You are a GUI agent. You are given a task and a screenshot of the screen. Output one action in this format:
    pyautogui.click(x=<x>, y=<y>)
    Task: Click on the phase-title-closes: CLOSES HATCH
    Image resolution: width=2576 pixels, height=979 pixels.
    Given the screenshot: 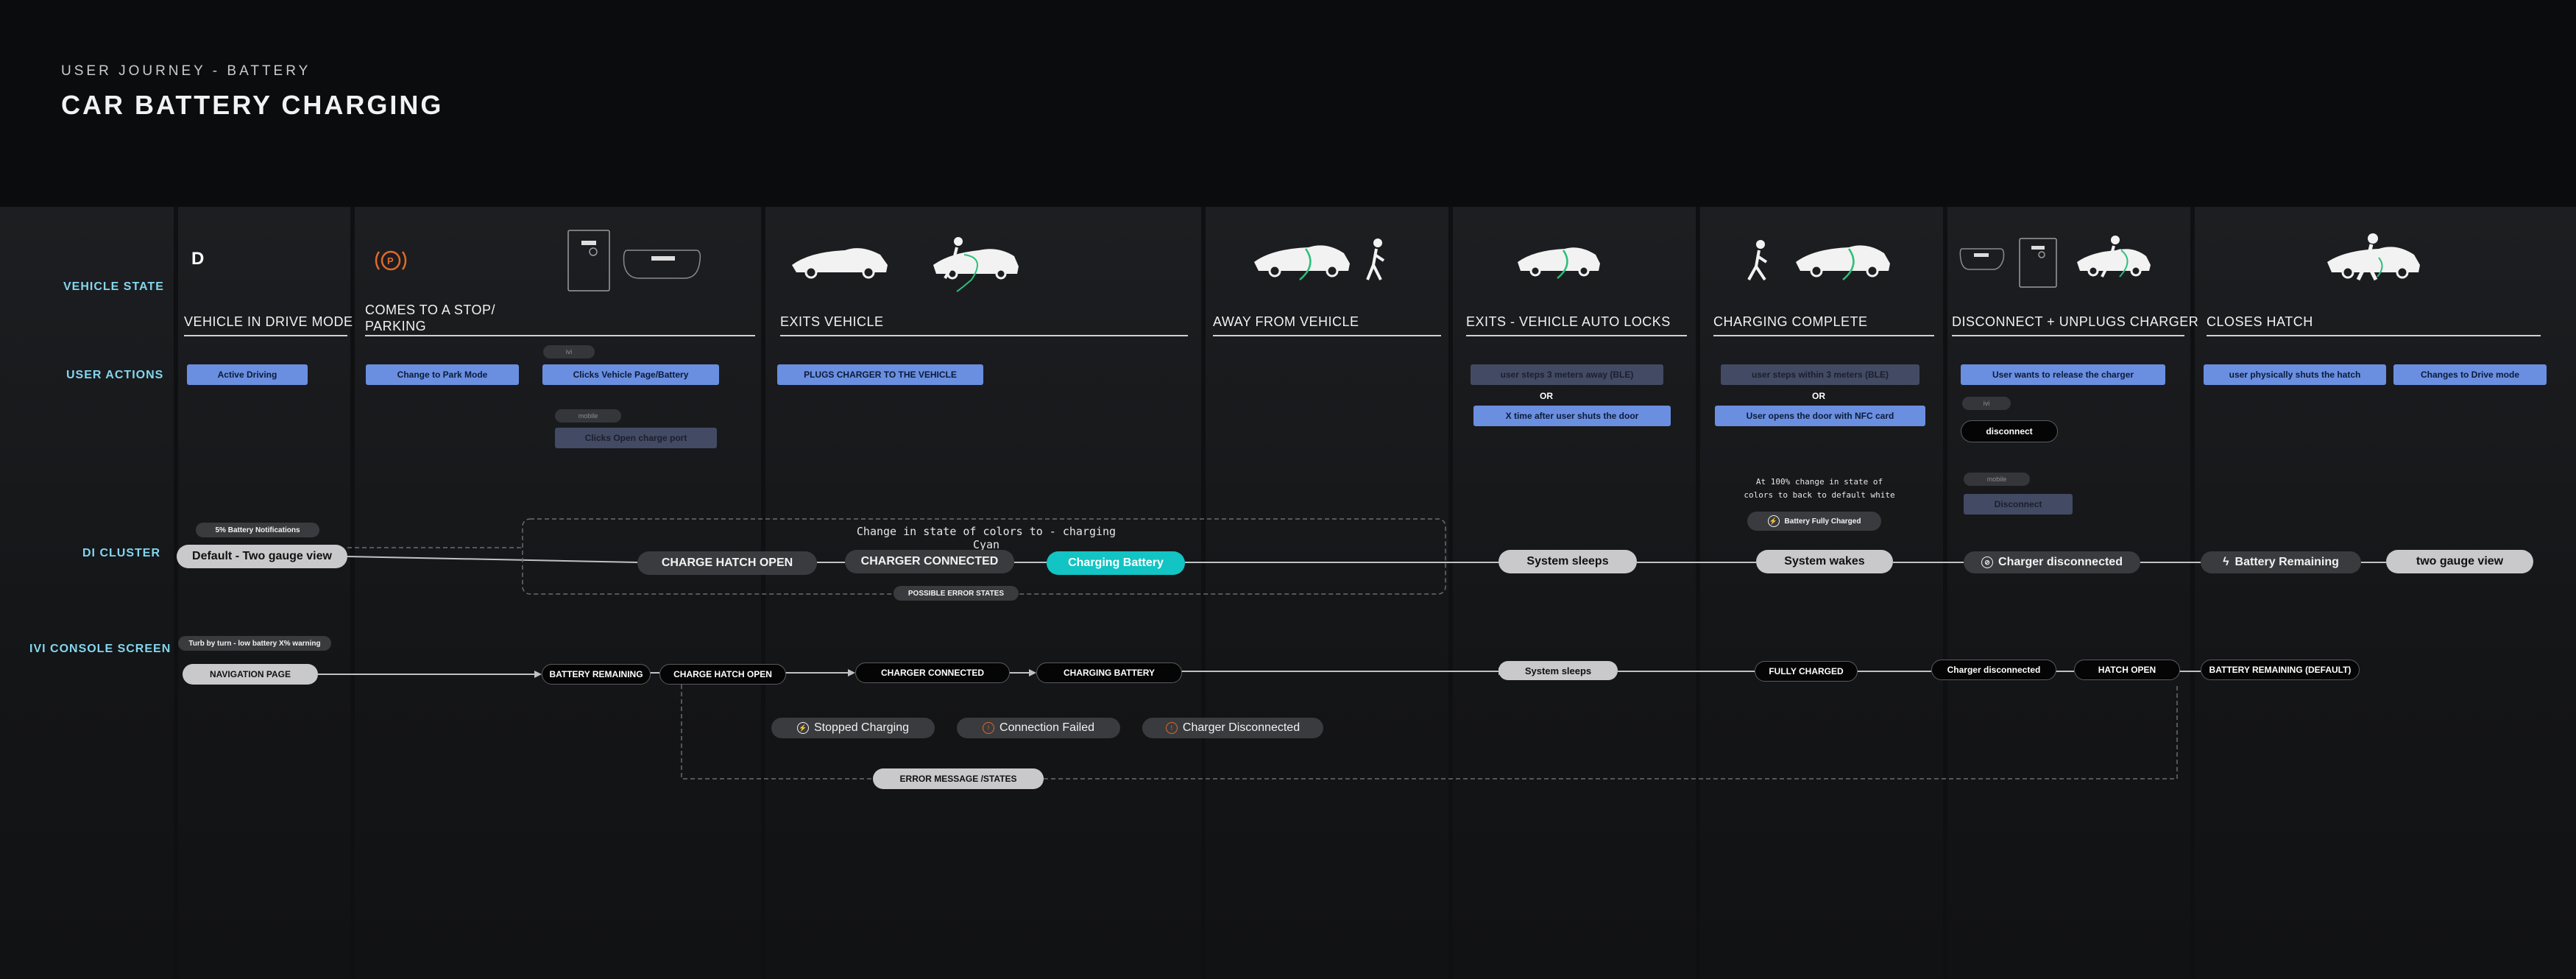 What is the action you would take?
    pyautogui.click(x=2260, y=321)
    